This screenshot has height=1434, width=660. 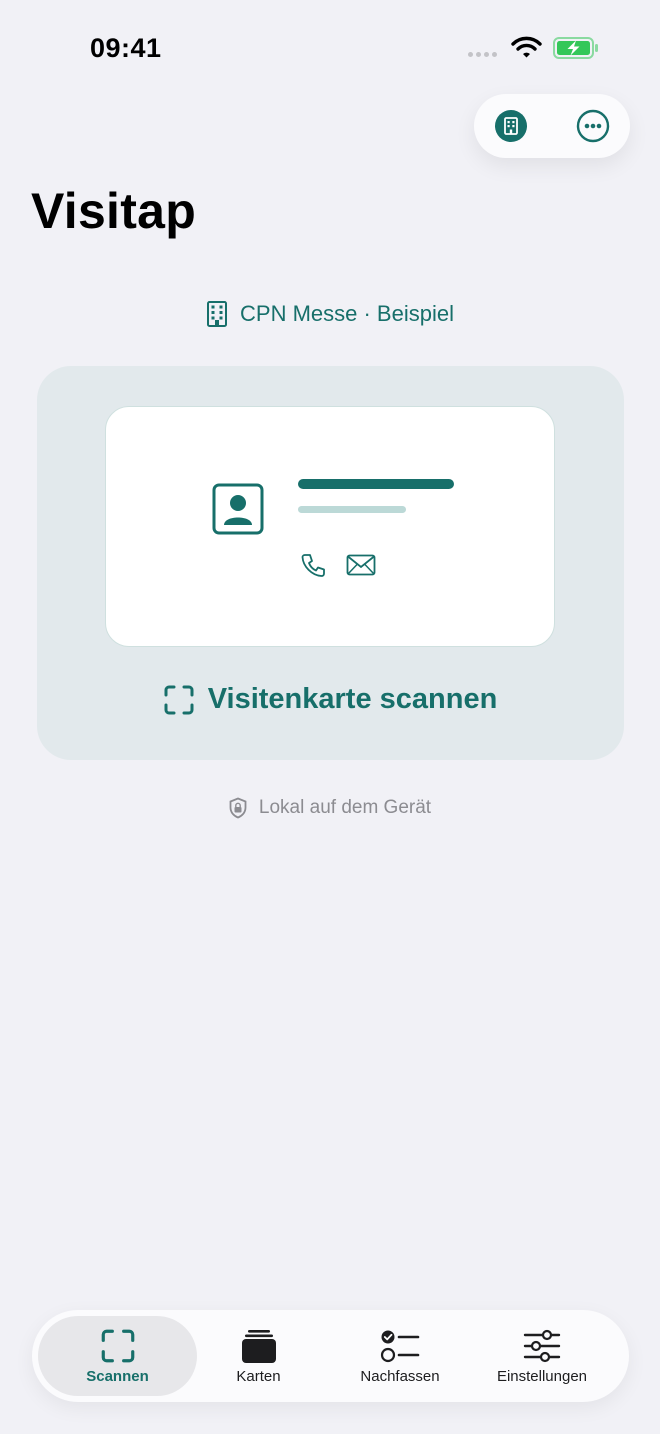 What do you see at coordinates (482, 54) in the screenshot?
I see `cellular-signal-icon` at bounding box center [482, 54].